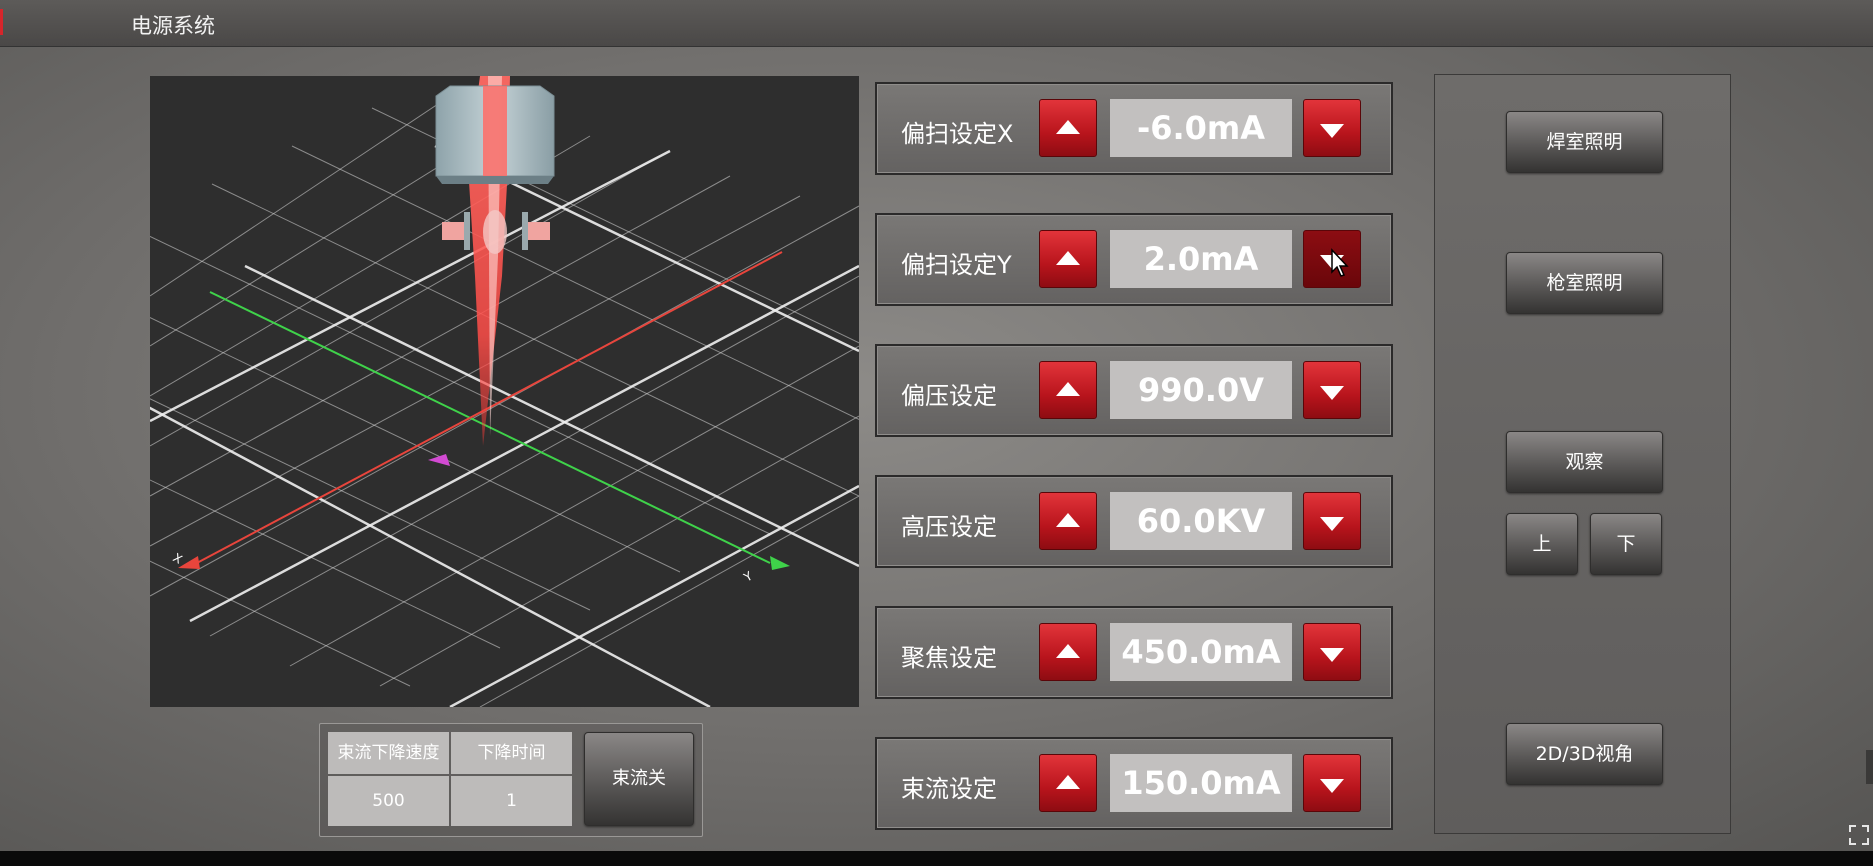  I want to click on mouse-pointer-icon, so click(1340, 262).